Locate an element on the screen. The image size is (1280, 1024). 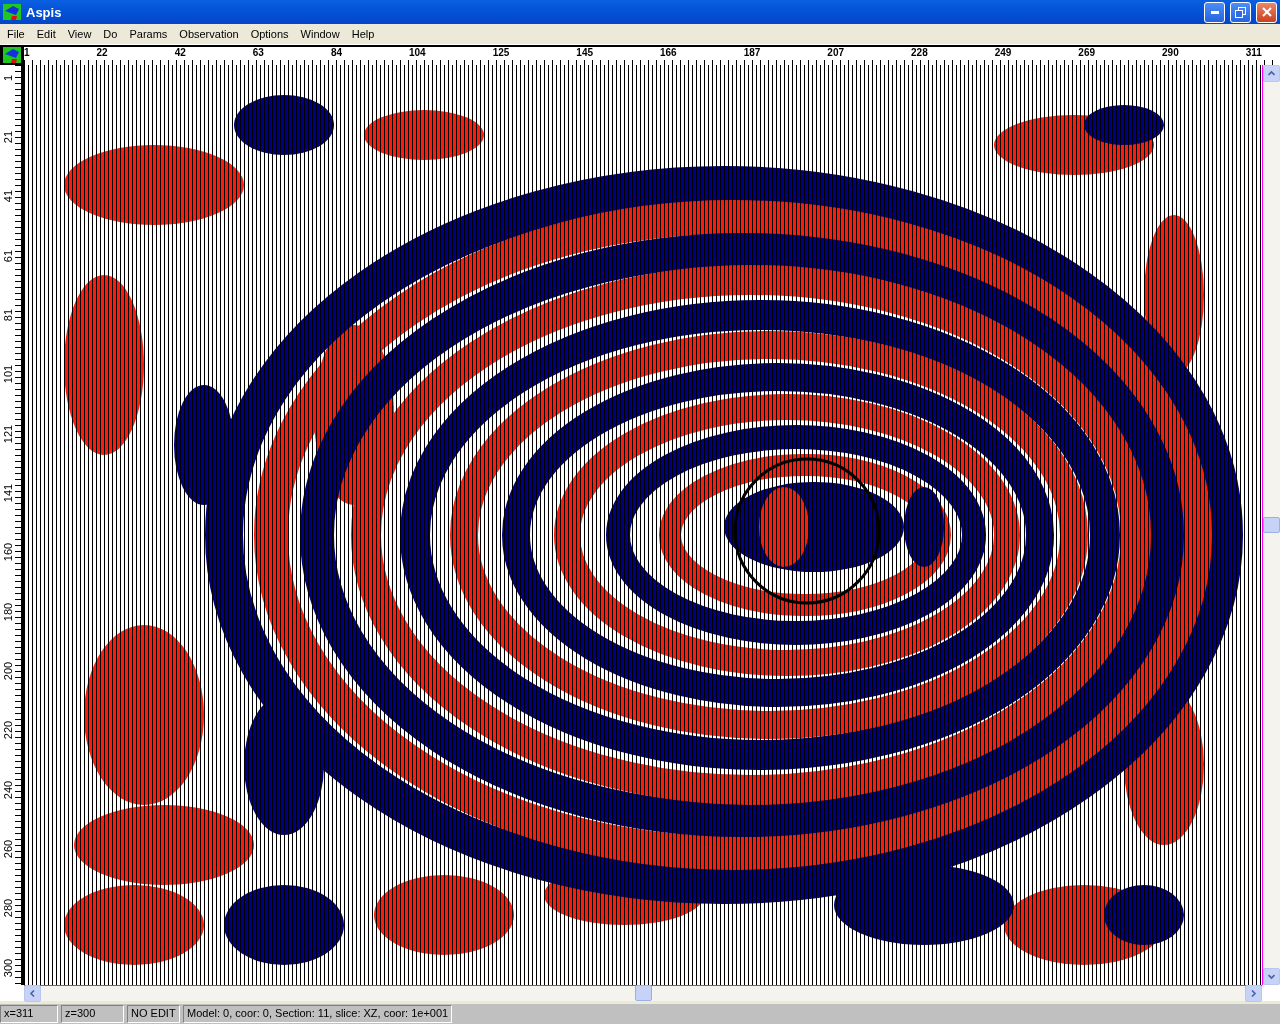
menu-item: Window is located at coordinates (320, 33).